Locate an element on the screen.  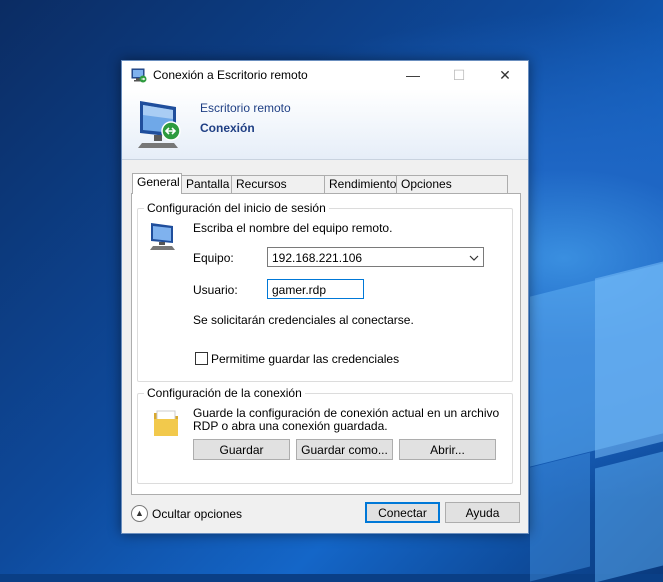
computer-instruction: Escriba el nombre del equipo remoto. is located at coordinates (293, 228).